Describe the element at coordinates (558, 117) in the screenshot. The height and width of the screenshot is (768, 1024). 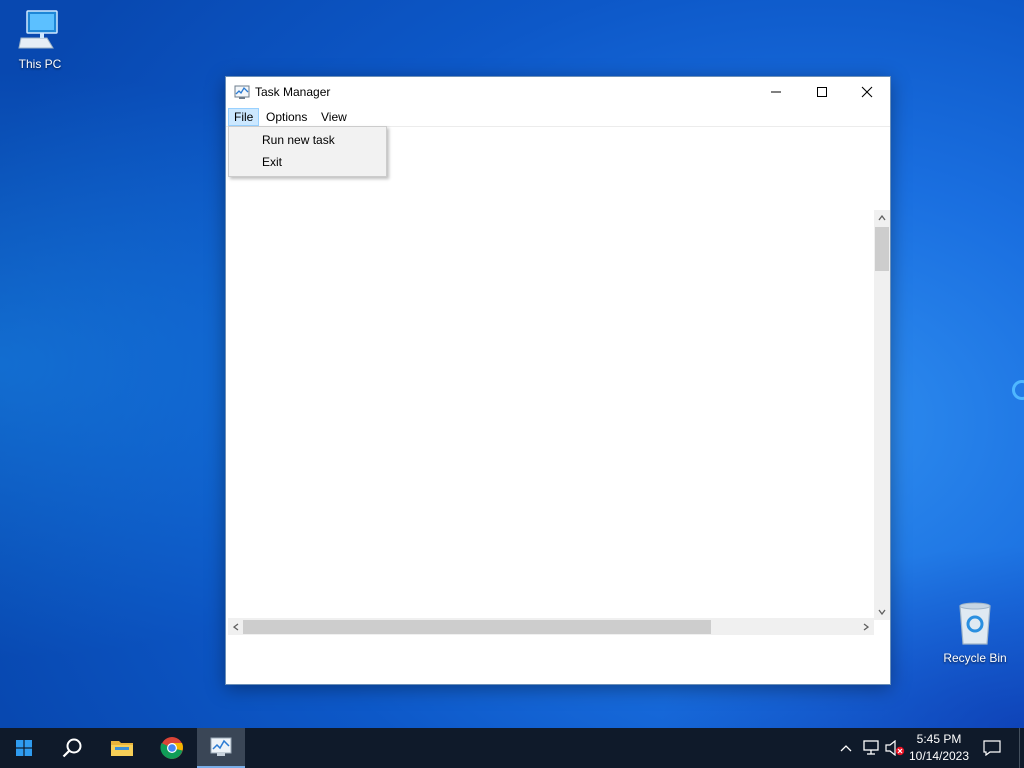
I see `menu-bar: File Options View` at that location.